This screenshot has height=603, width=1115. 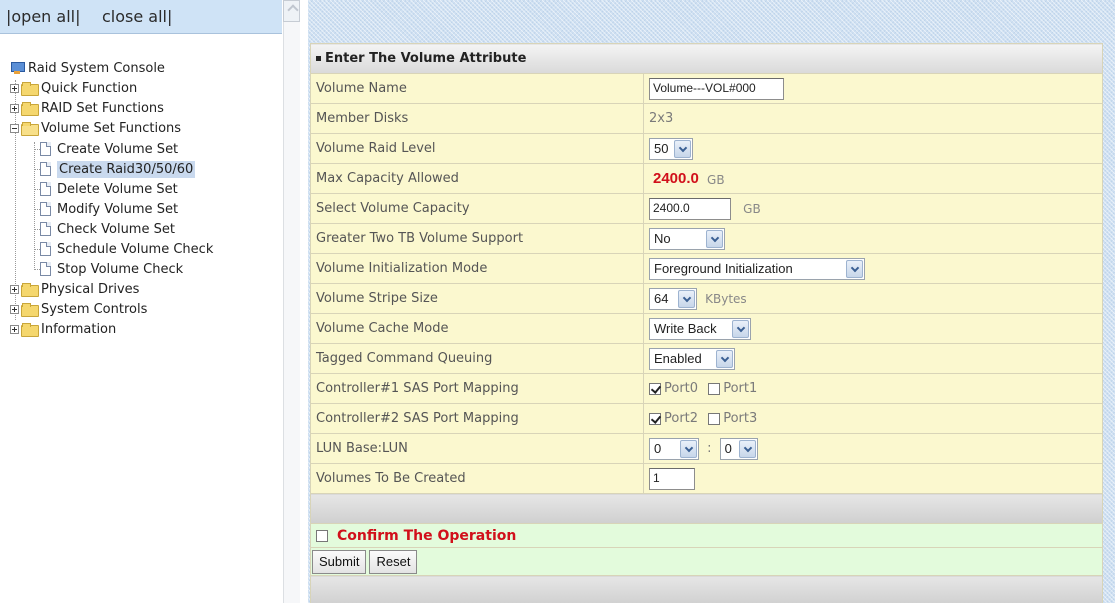 I want to click on tree-item-label: RAID Set Functions, so click(x=102, y=108).